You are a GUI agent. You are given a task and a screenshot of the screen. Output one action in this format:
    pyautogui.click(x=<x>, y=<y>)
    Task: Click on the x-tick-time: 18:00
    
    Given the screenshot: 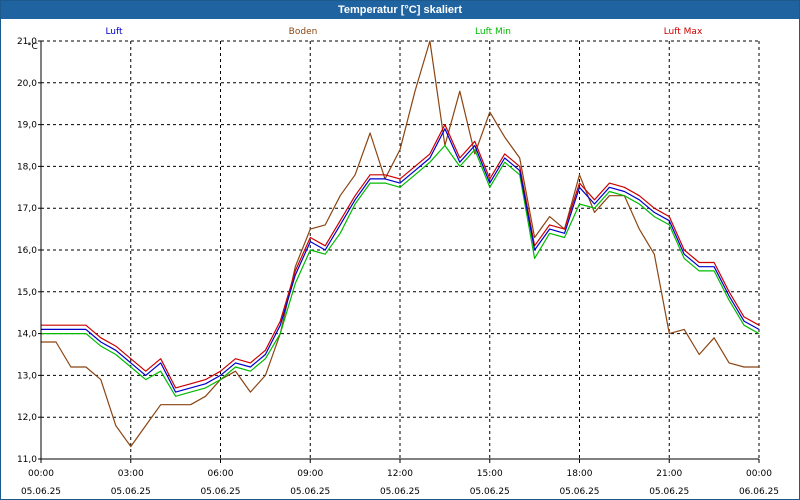 What is the action you would take?
    pyautogui.click(x=580, y=474)
    